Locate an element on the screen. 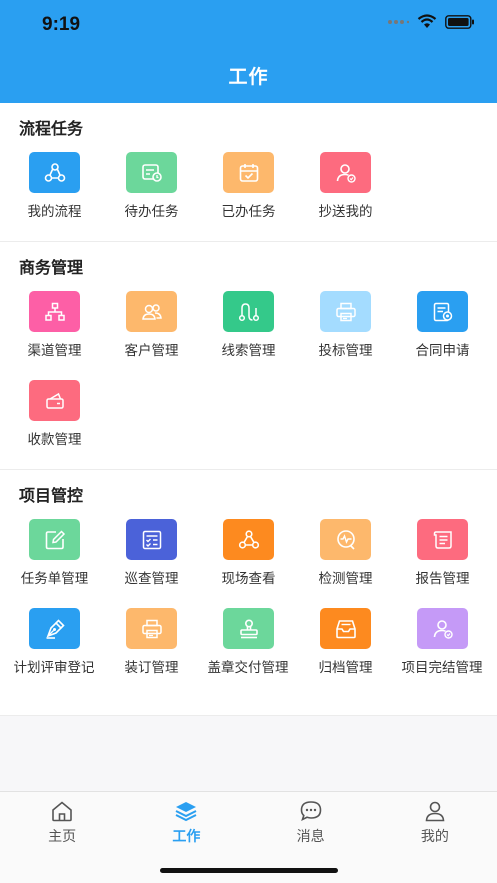 The width and height of the screenshot is (497, 883). menu-item-label: 归档管理 is located at coordinates (345, 668).